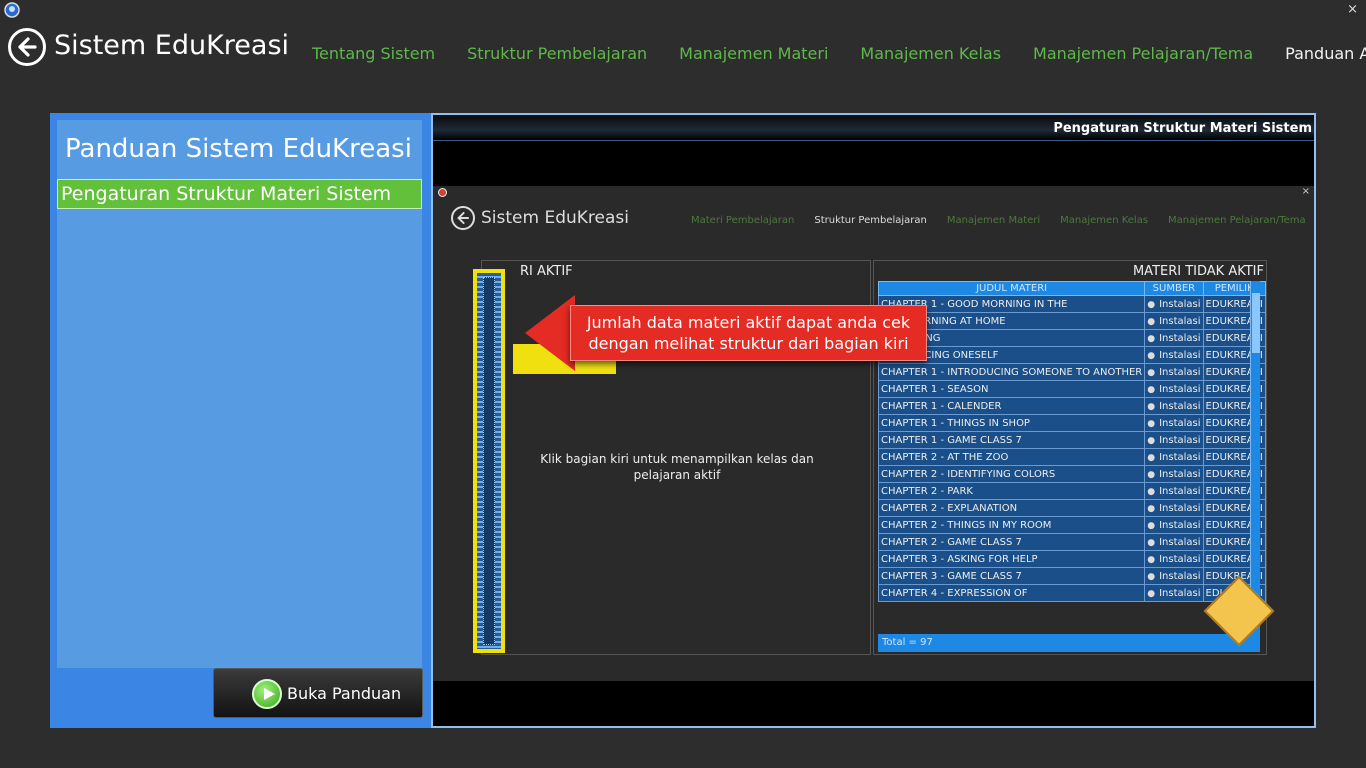  What do you see at coordinates (463, 218) in the screenshot?
I see `mini-back-icon` at bounding box center [463, 218].